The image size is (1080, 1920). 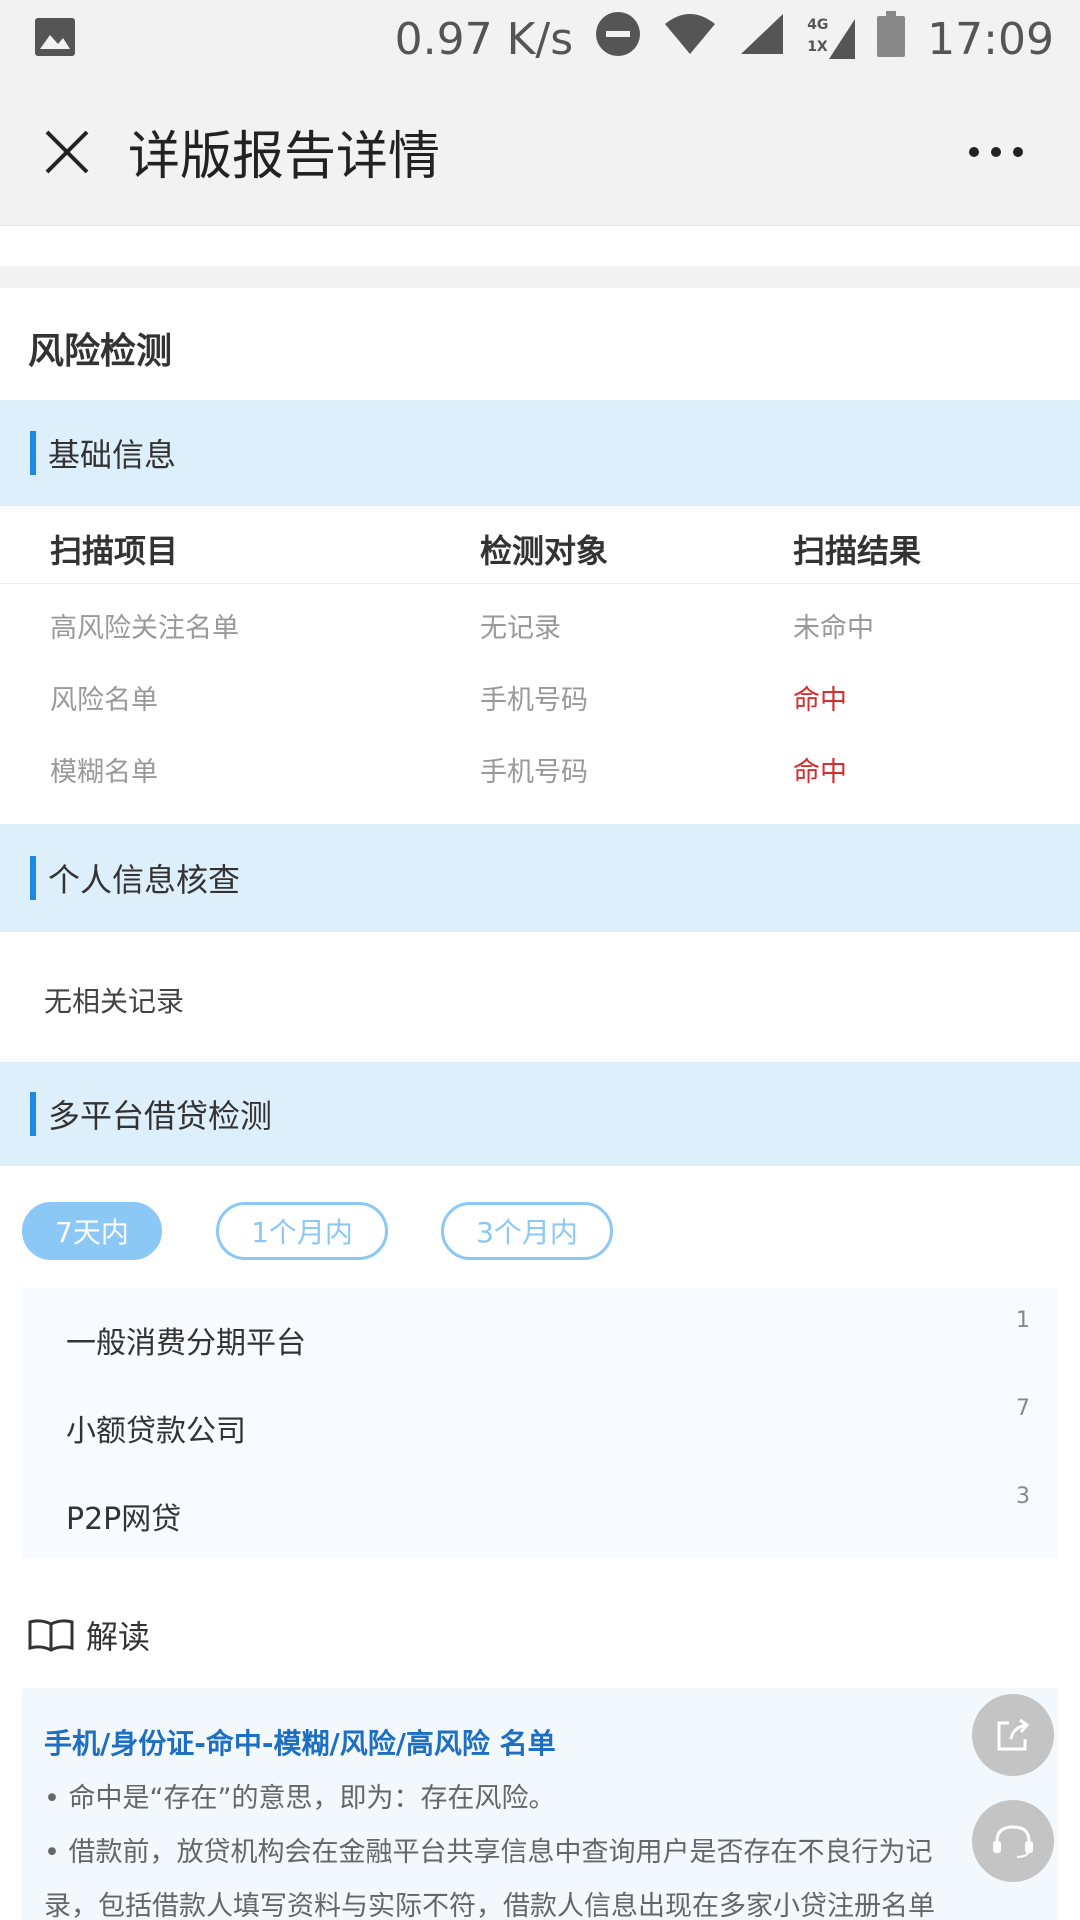 I want to click on close-icon, so click(x=67, y=151).